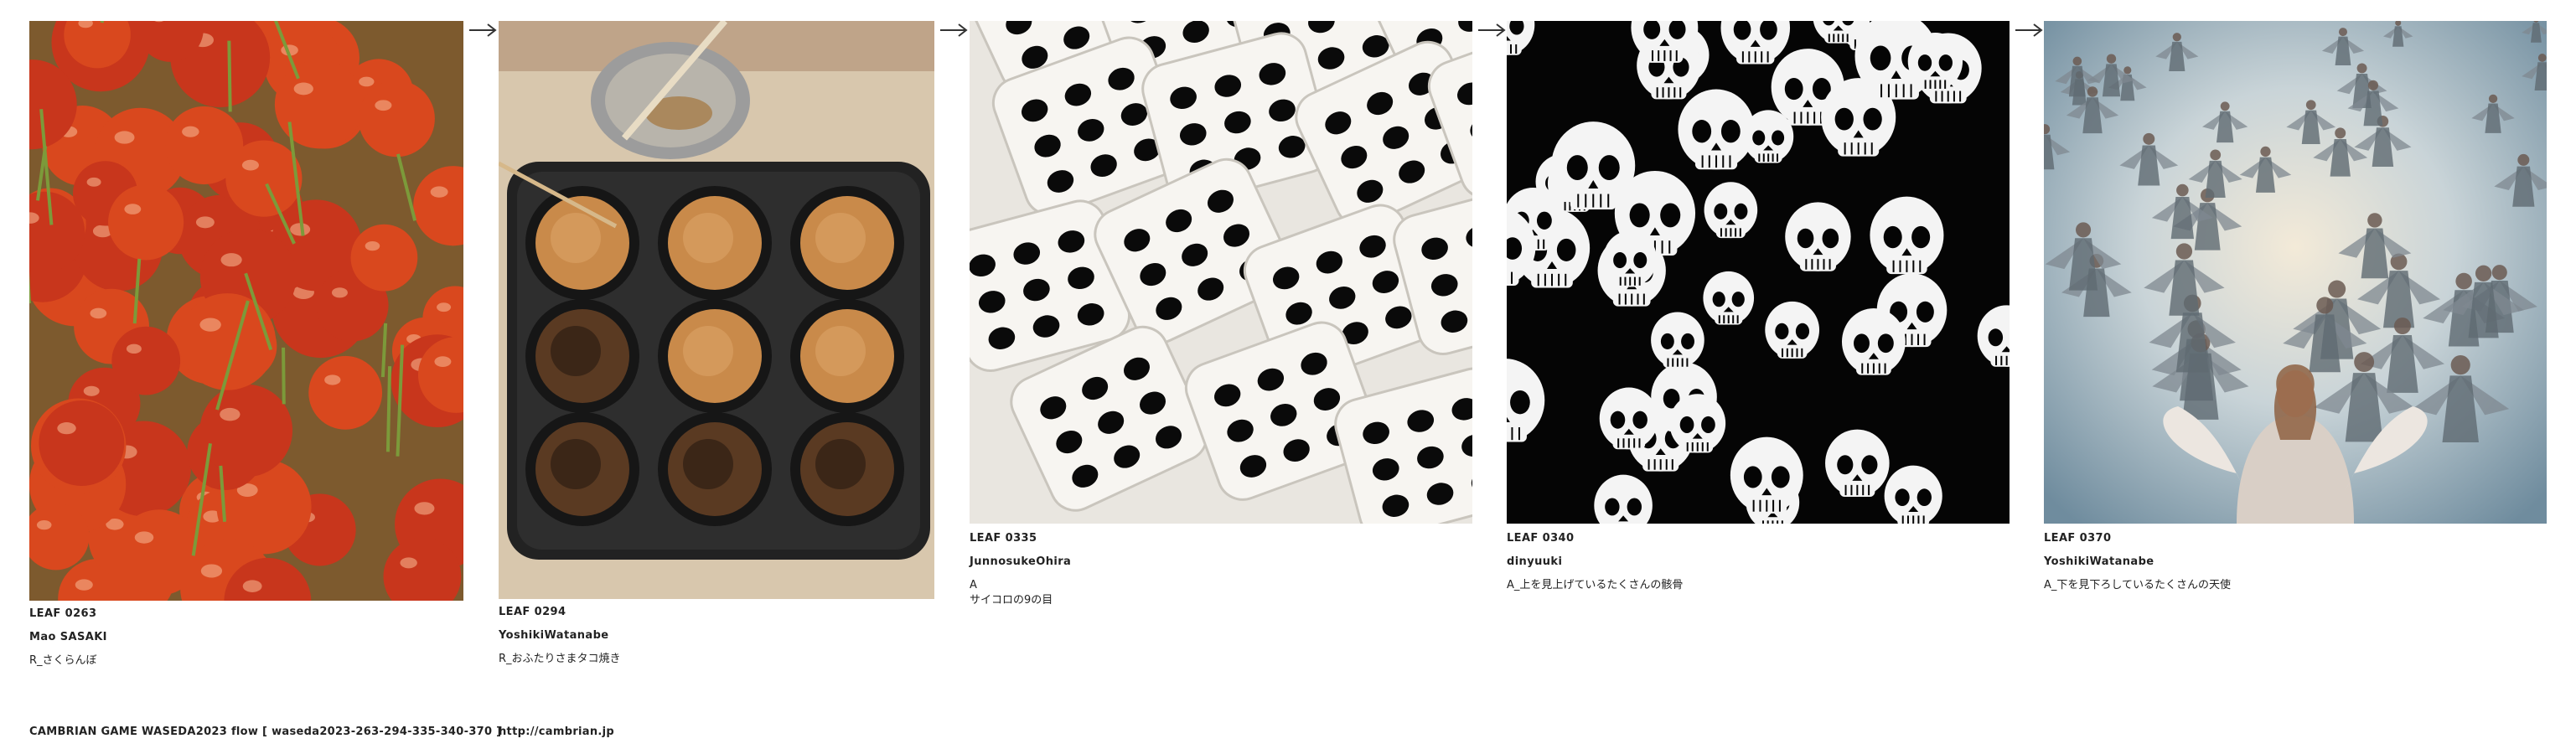 Image resolution: width=2576 pixels, height=754 pixels. What do you see at coordinates (1221, 272) in the screenshot?
I see `dice-image` at bounding box center [1221, 272].